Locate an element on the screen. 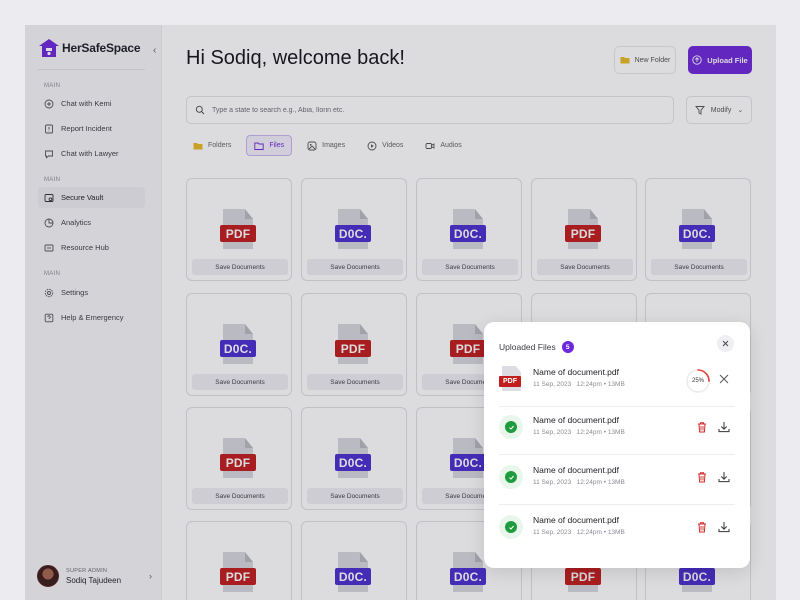 The image size is (800, 600). panel-title-text: Uploaded Files is located at coordinates (527, 347).